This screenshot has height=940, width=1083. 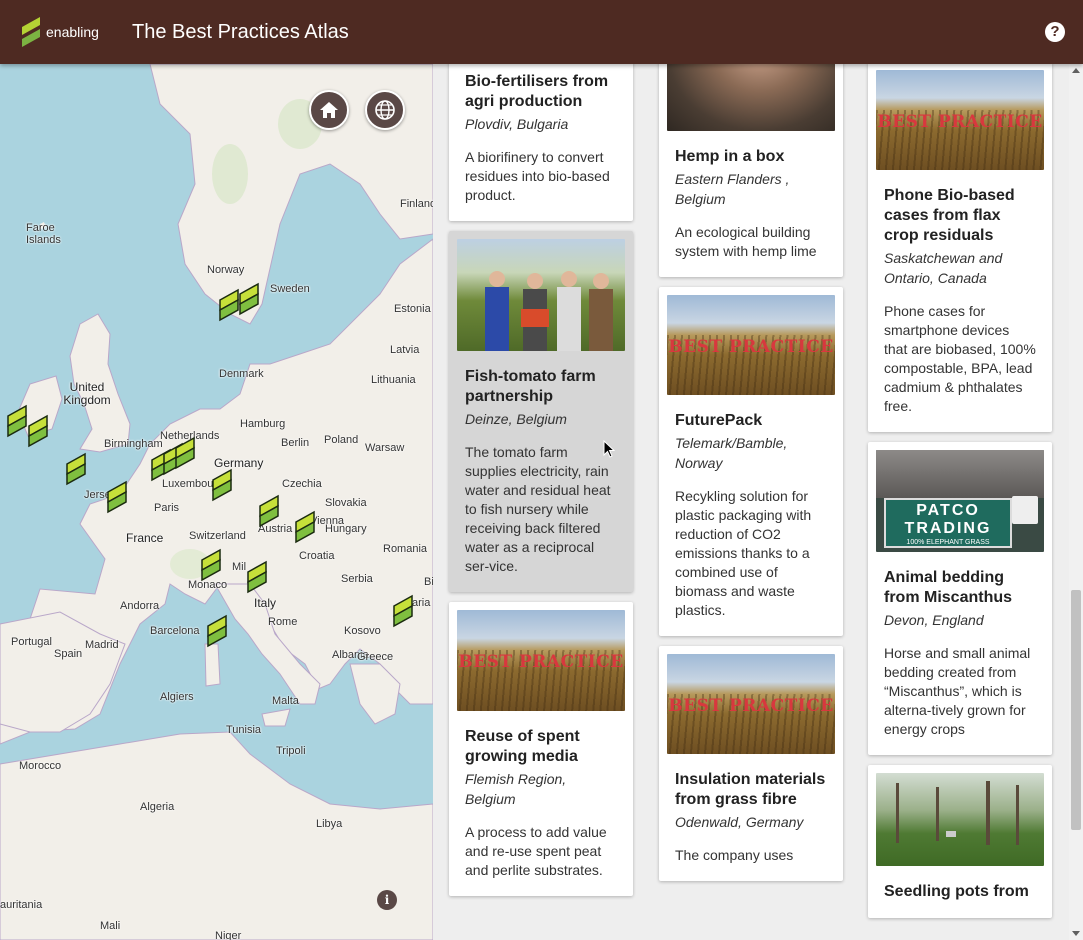 I want to click on help-icon: ?, so click(x=1055, y=32).